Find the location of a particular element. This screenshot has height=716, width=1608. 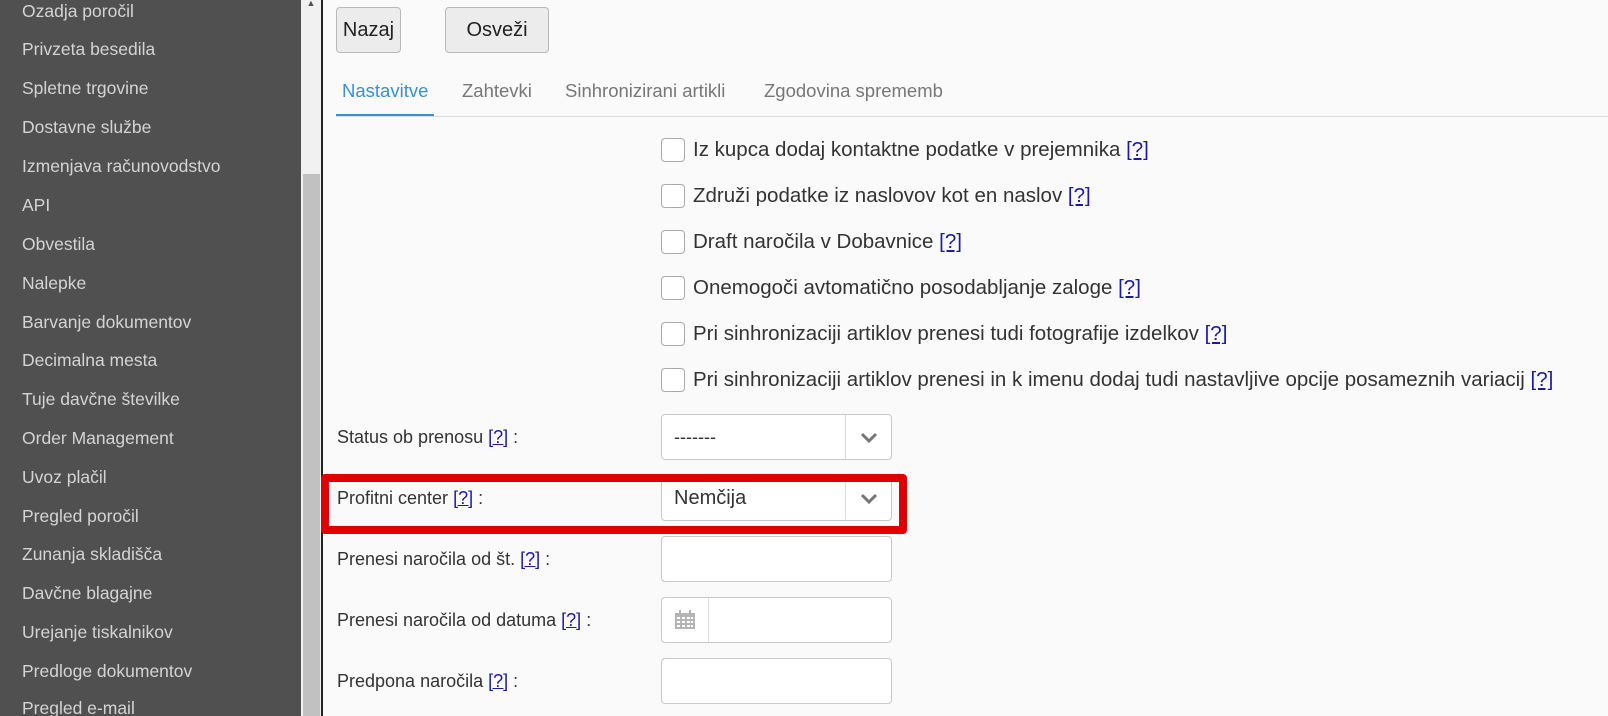

contact-to-recipient-checkbox is located at coordinates (673, 150).